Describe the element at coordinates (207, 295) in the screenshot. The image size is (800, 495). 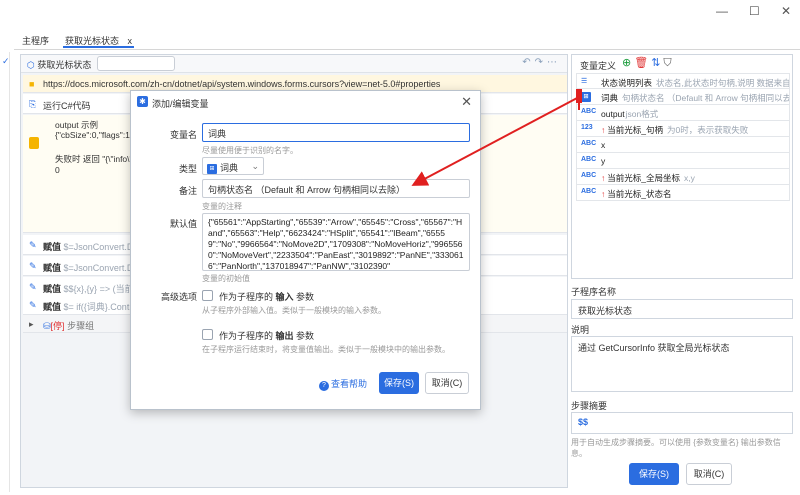
I see `input-param-checkbox` at that location.